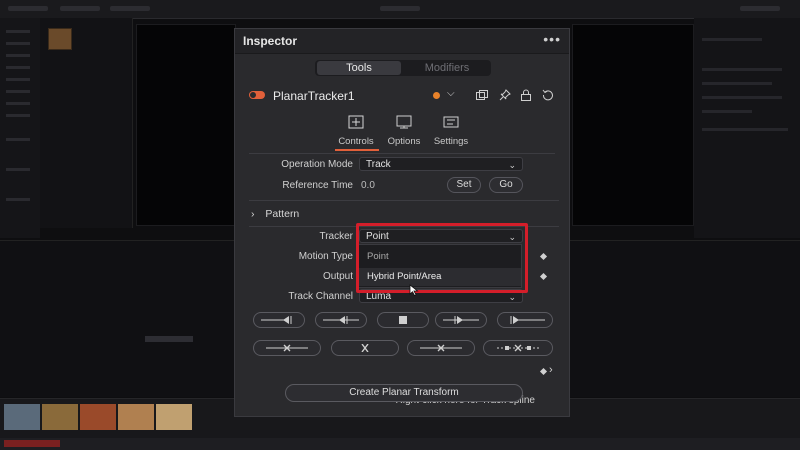  I want to click on delete-track-before-button, so click(287, 348).